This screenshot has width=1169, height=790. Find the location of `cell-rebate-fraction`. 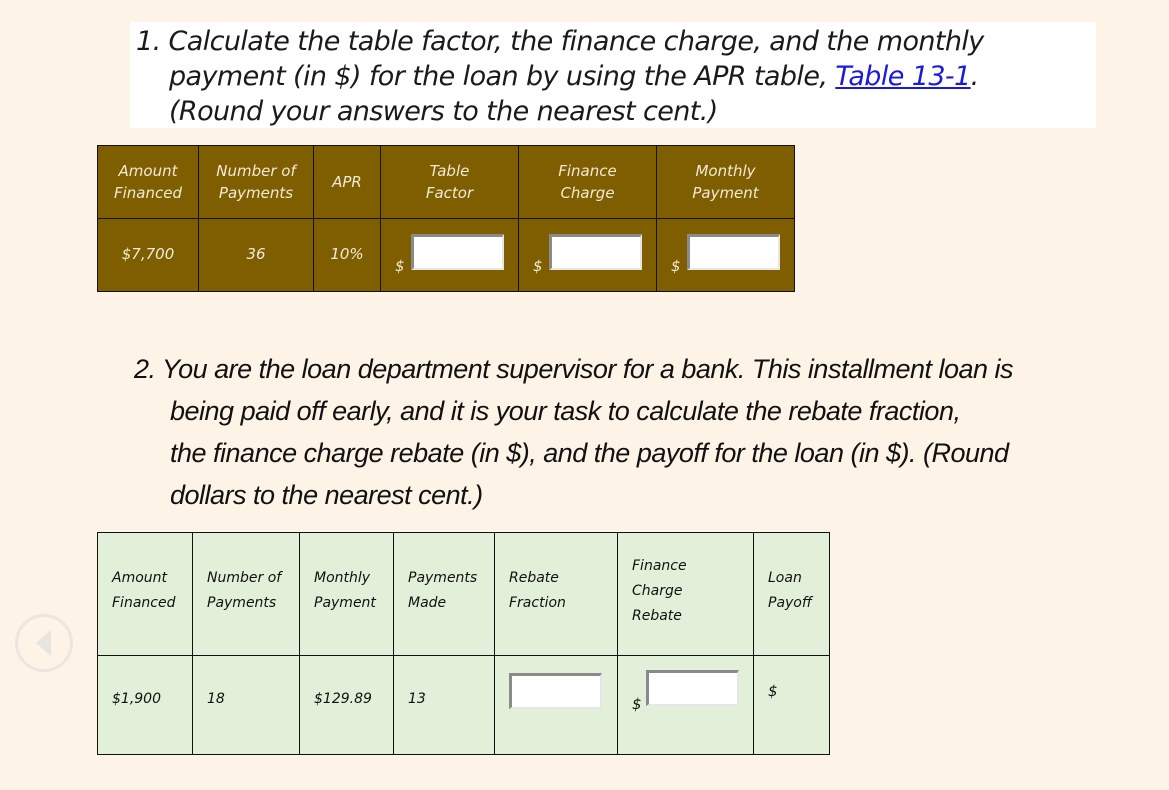

cell-rebate-fraction is located at coordinates (556, 705).